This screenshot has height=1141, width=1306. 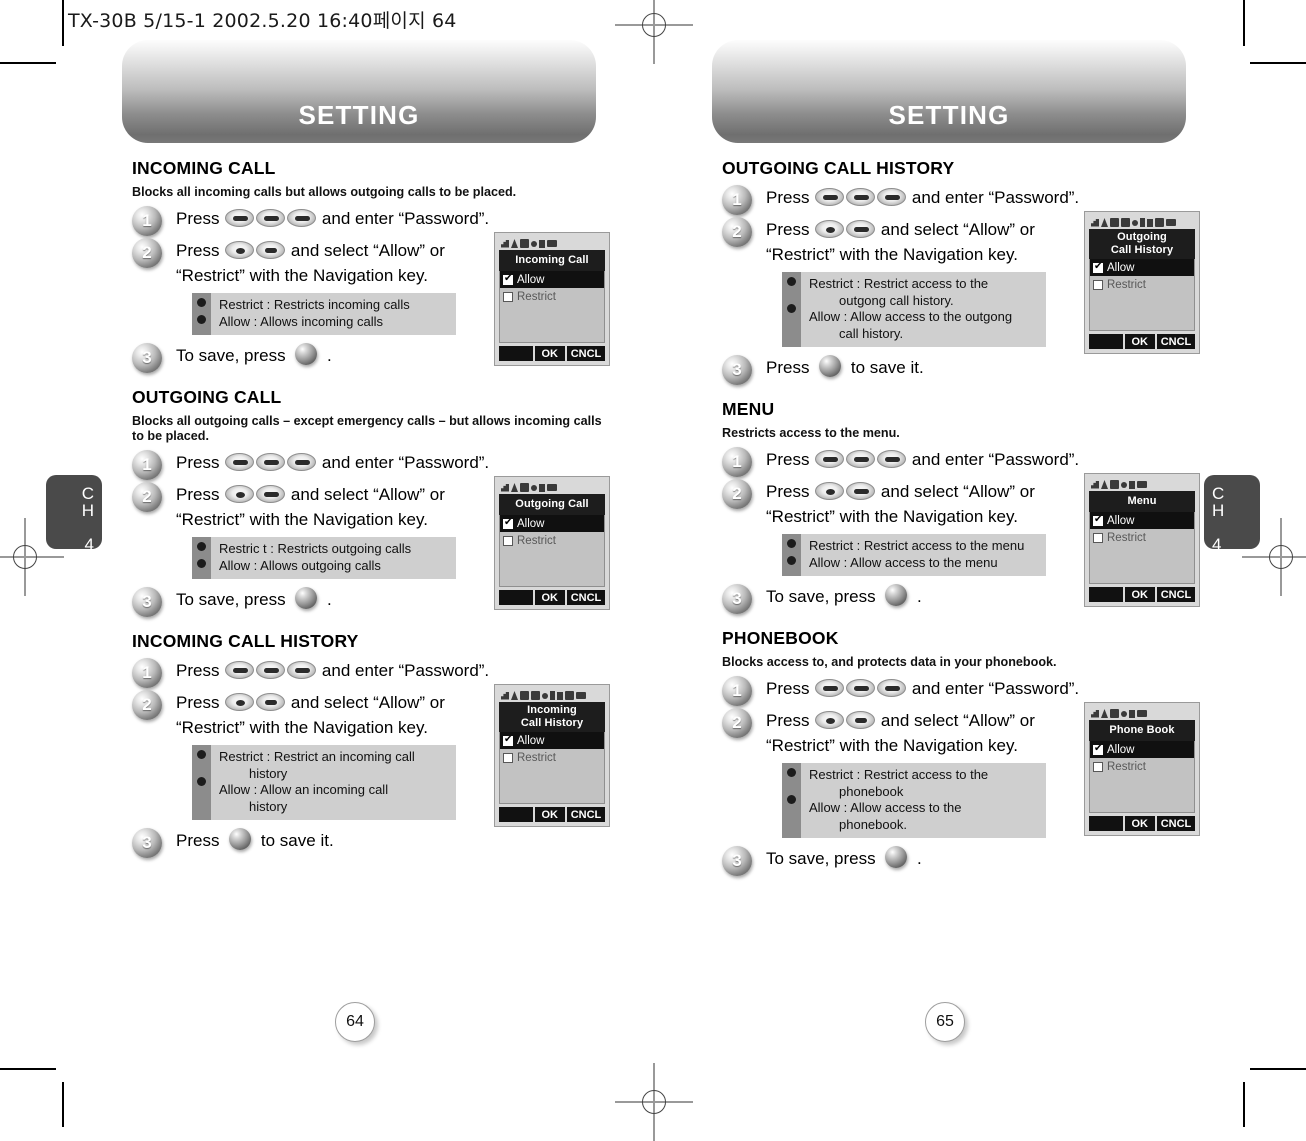 I want to click on phone-screen-title-line: Incoming, so click(x=552, y=710).